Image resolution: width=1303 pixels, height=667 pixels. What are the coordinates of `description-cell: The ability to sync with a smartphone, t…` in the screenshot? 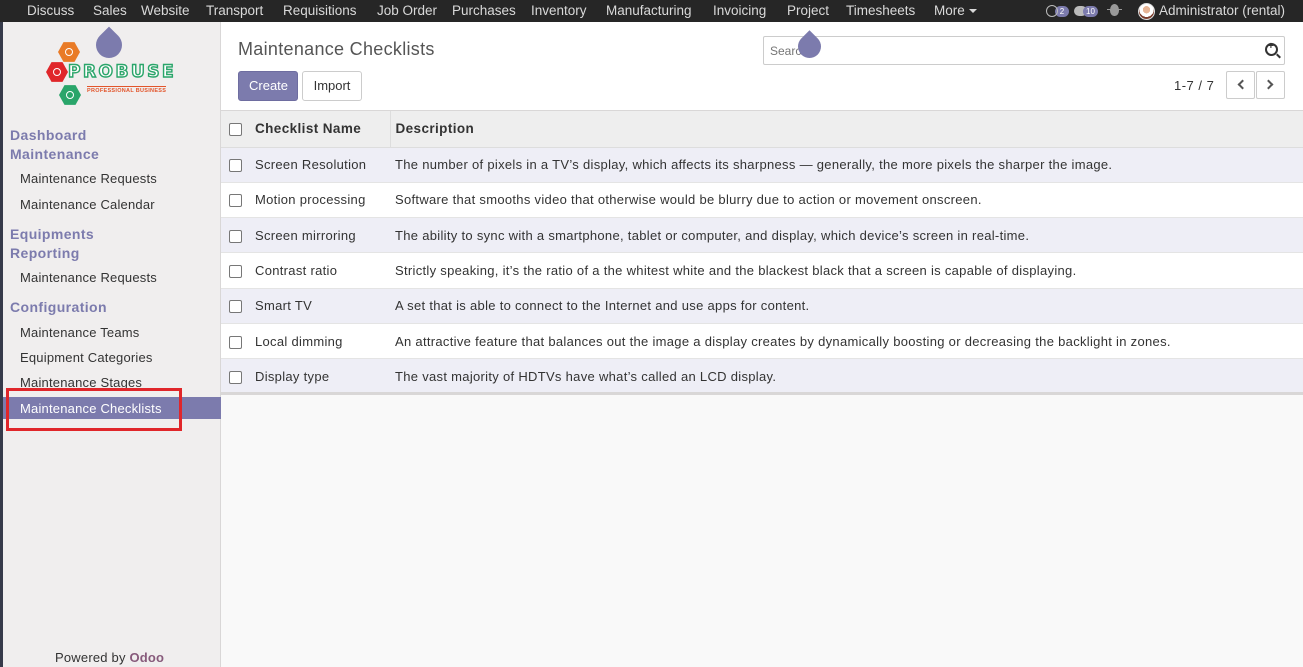 It's located at (846, 235).